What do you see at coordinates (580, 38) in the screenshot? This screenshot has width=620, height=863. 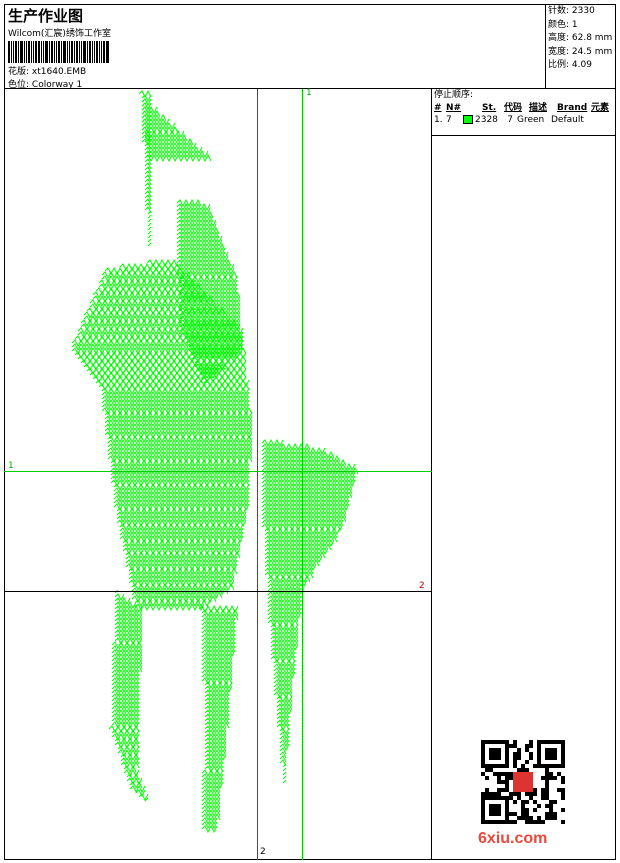 I see `design-height: 高度: 62.8 mm` at bounding box center [580, 38].